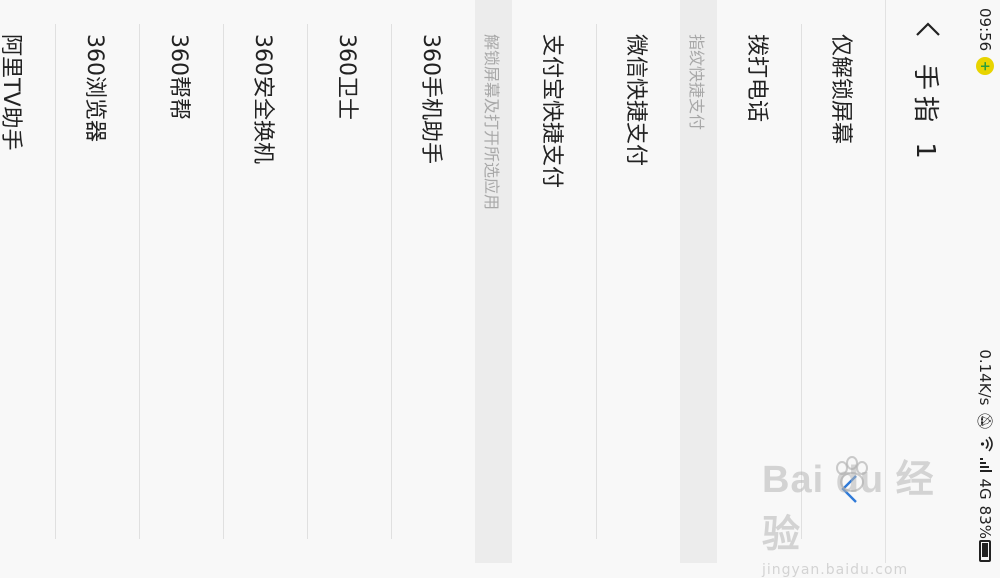  Describe the element at coordinates (985, 377) in the screenshot. I see `status-net-speed: 0.14K/s` at that location.